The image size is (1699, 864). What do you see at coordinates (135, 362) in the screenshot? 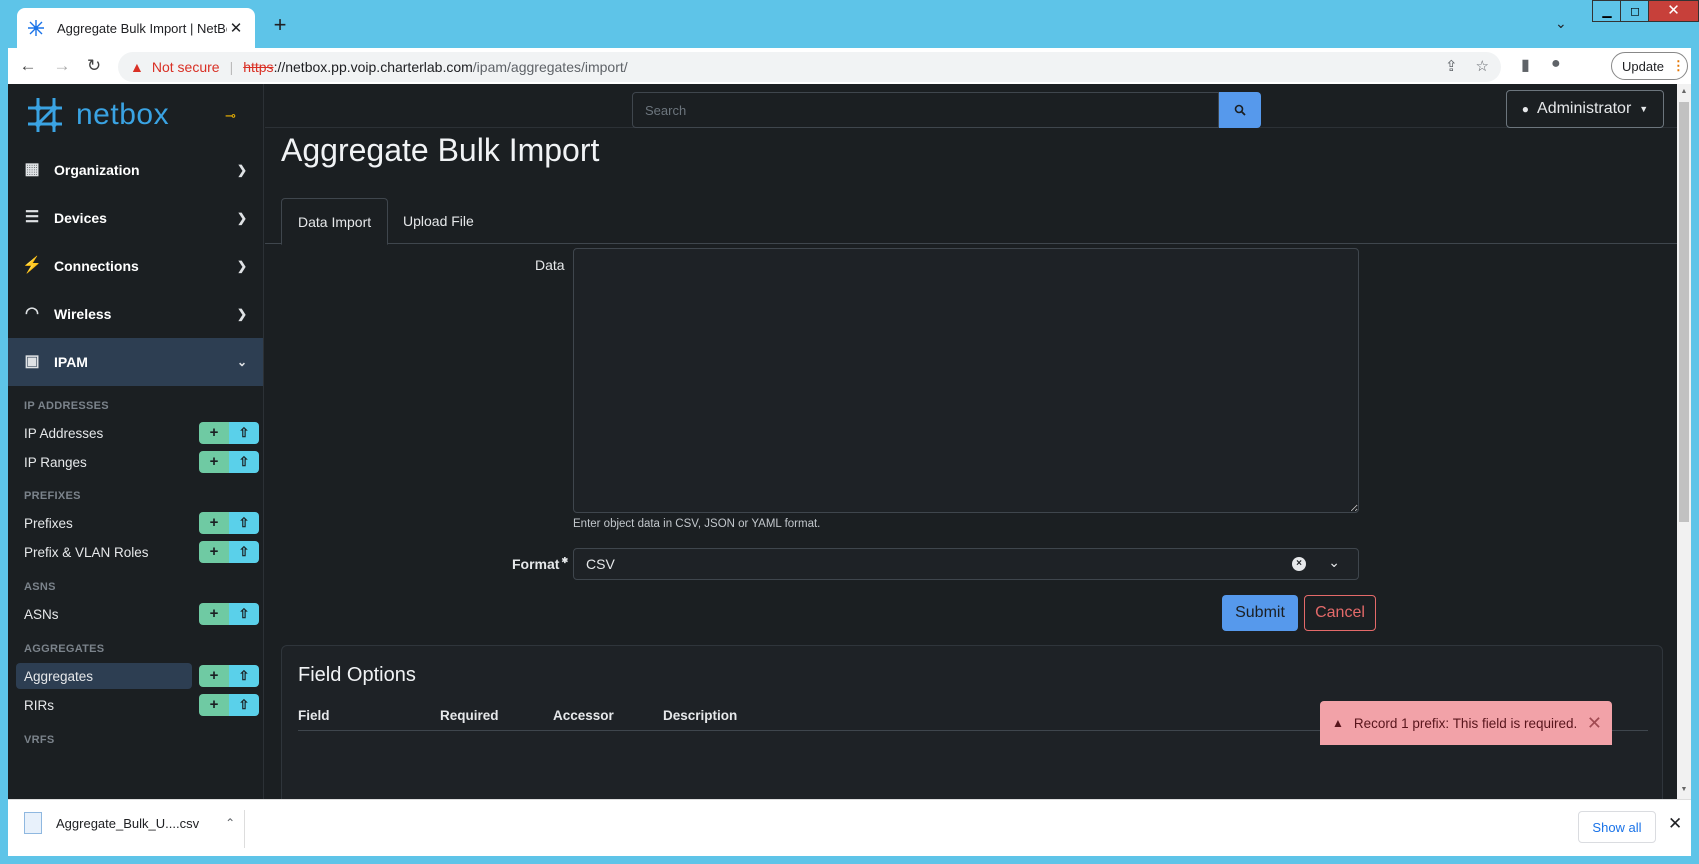
I see `menu-ipam: ▣ IPAM ⌄` at bounding box center [135, 362].